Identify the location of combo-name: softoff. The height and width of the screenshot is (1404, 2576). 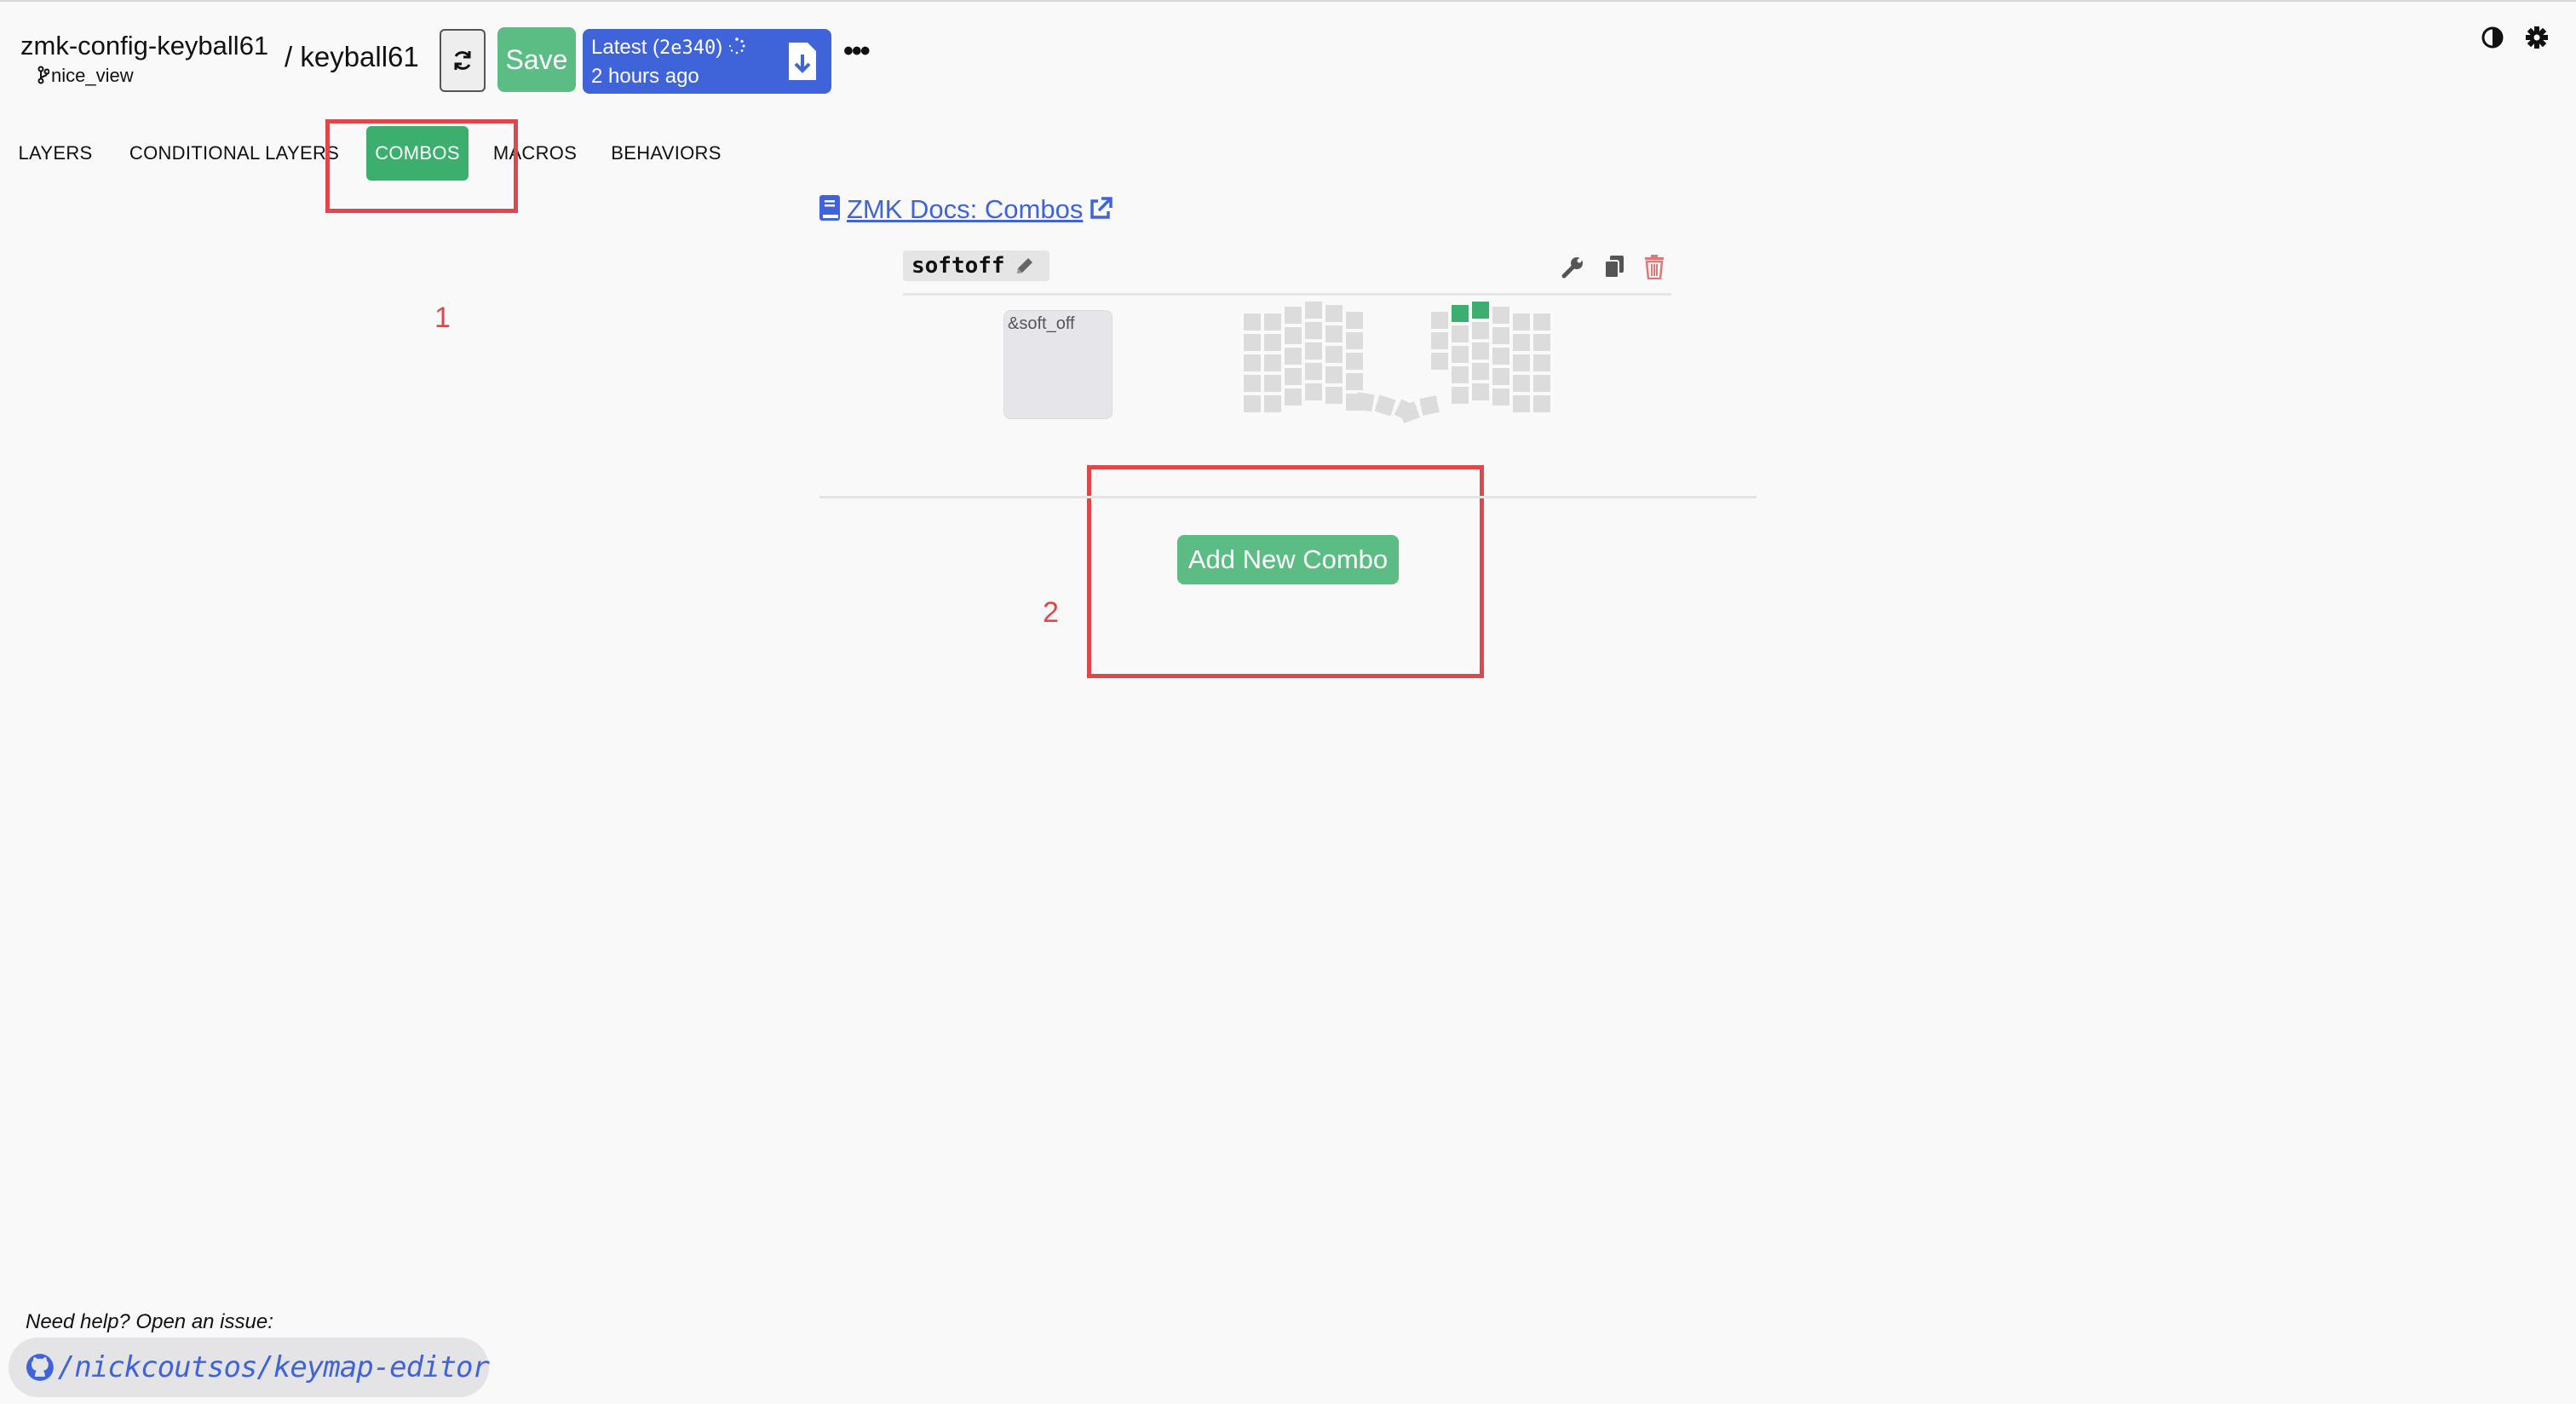
(976, 265).